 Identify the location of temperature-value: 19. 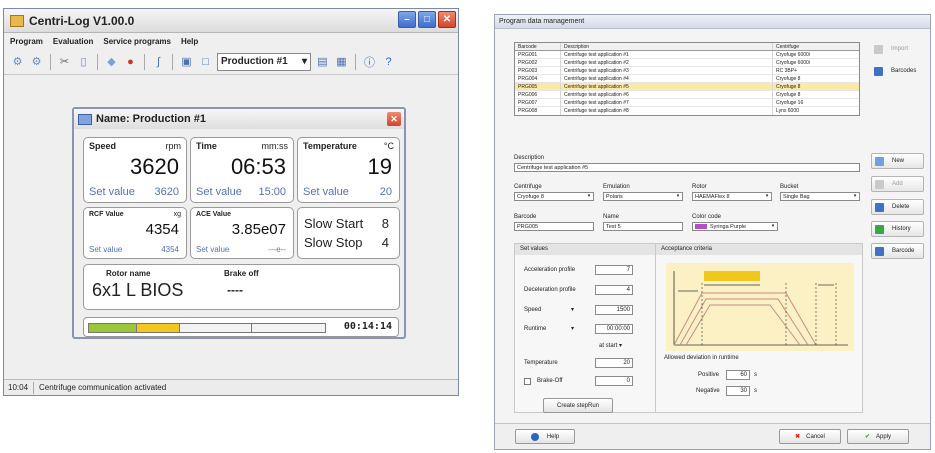
(379, 166).